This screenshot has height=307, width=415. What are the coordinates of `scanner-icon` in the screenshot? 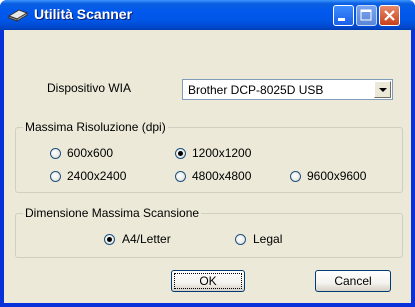 It's located at (18, 15).